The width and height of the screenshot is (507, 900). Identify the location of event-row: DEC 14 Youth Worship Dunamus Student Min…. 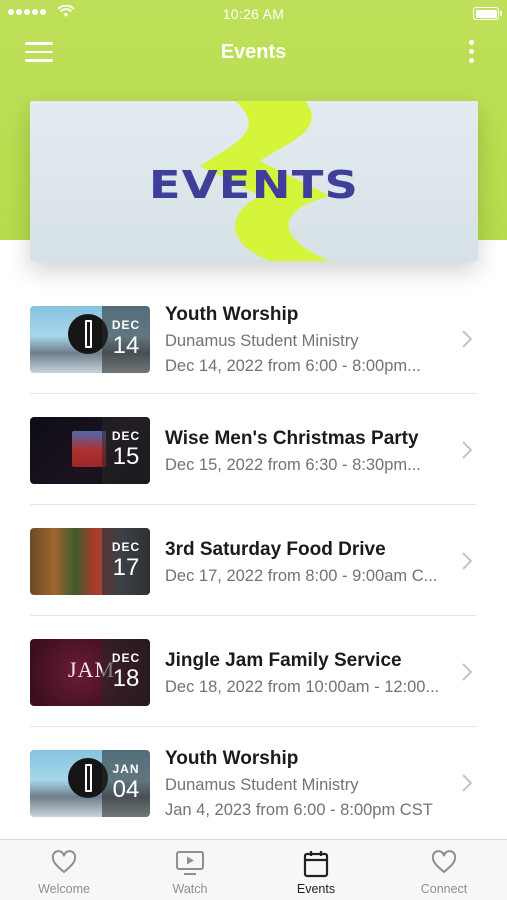
(253, 338).